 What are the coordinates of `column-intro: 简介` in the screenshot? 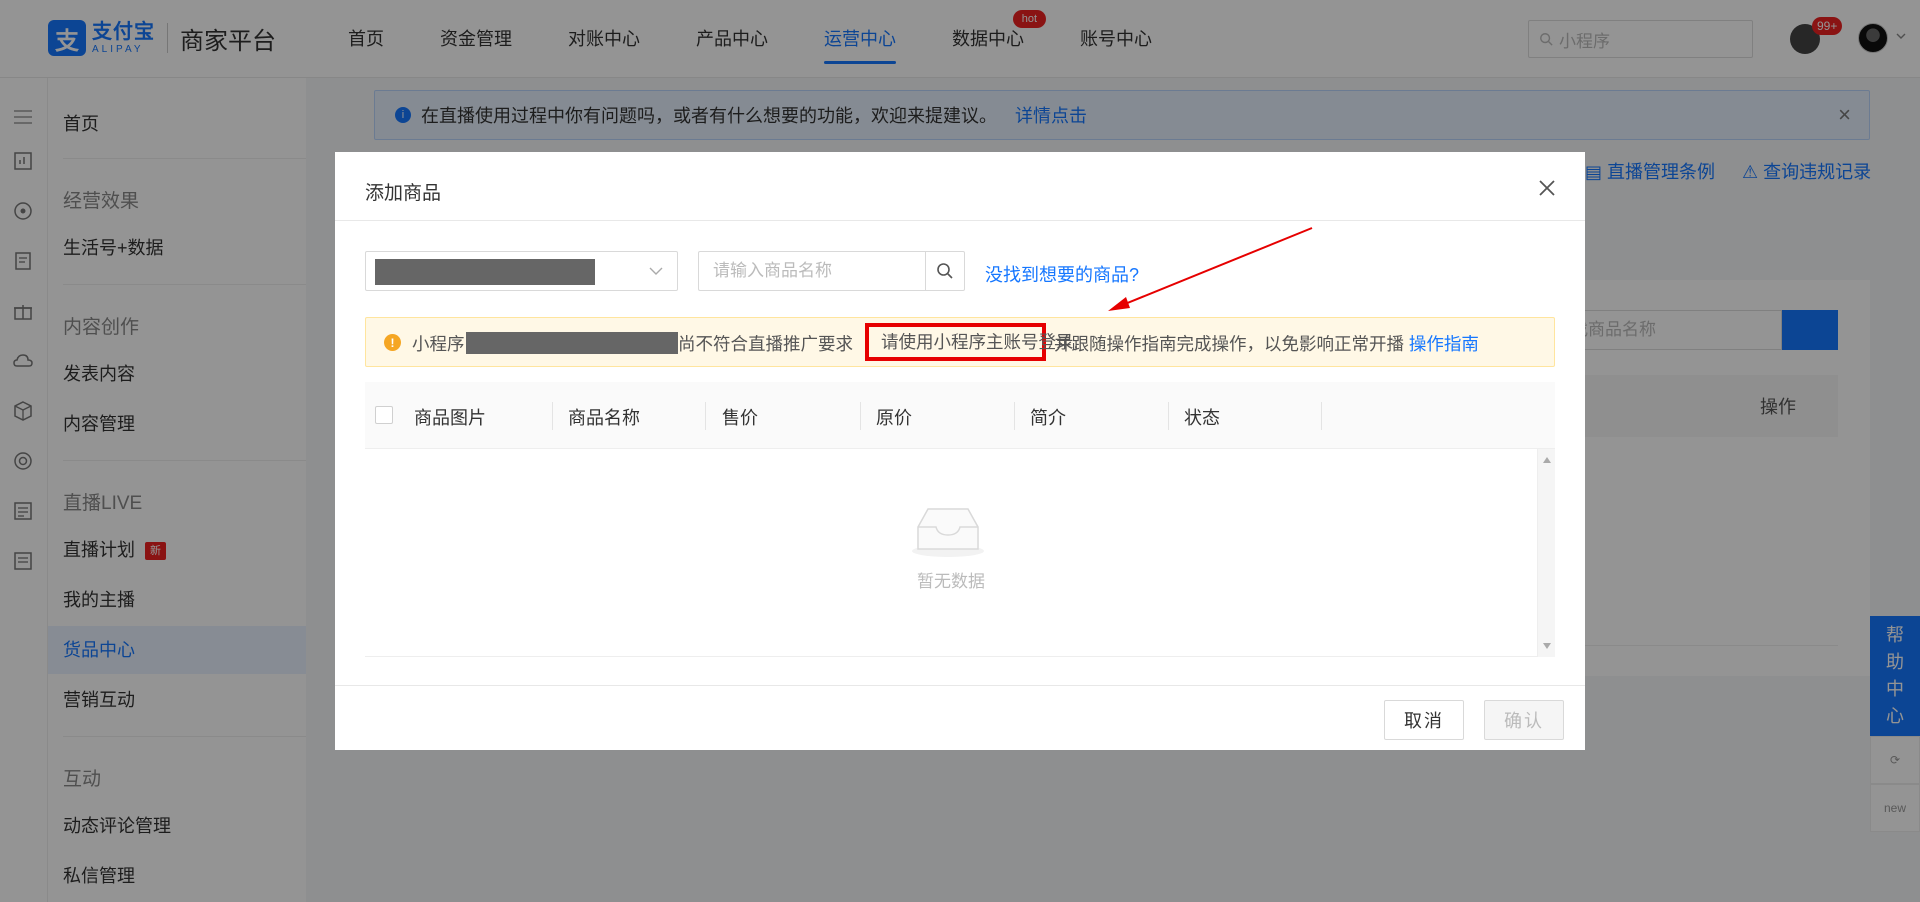 It's located at (1048, 418).